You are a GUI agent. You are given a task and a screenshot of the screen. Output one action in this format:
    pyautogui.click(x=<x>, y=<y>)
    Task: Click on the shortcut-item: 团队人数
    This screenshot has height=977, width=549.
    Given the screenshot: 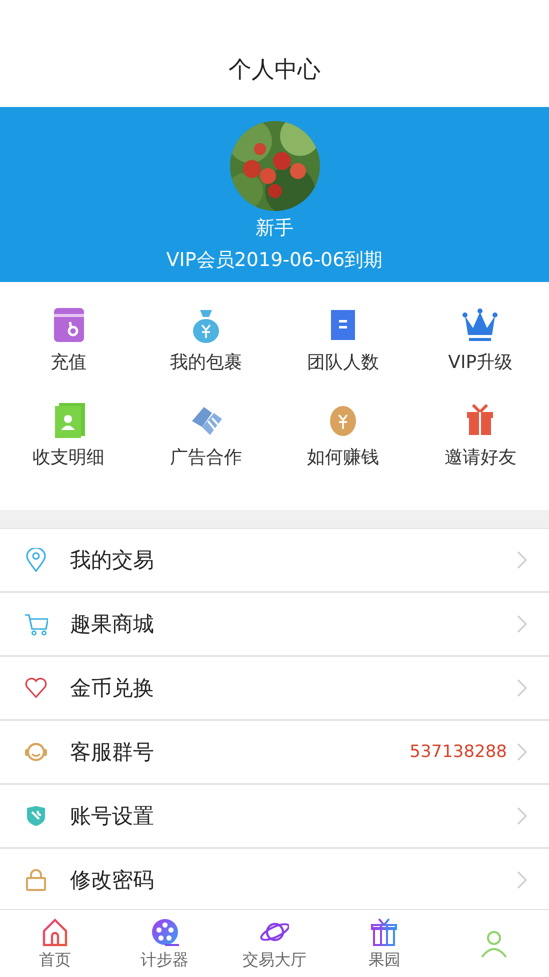 What is the action you would take?
    pyautogui.click(x=343, y=353)
    